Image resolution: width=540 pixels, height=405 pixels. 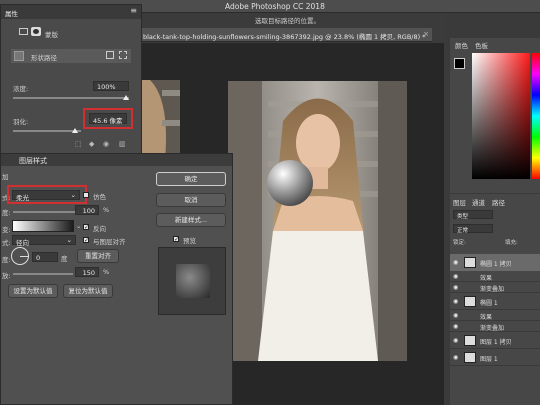 I want to click on load-selection-icon: ⬚, so click(x=78, y=144).